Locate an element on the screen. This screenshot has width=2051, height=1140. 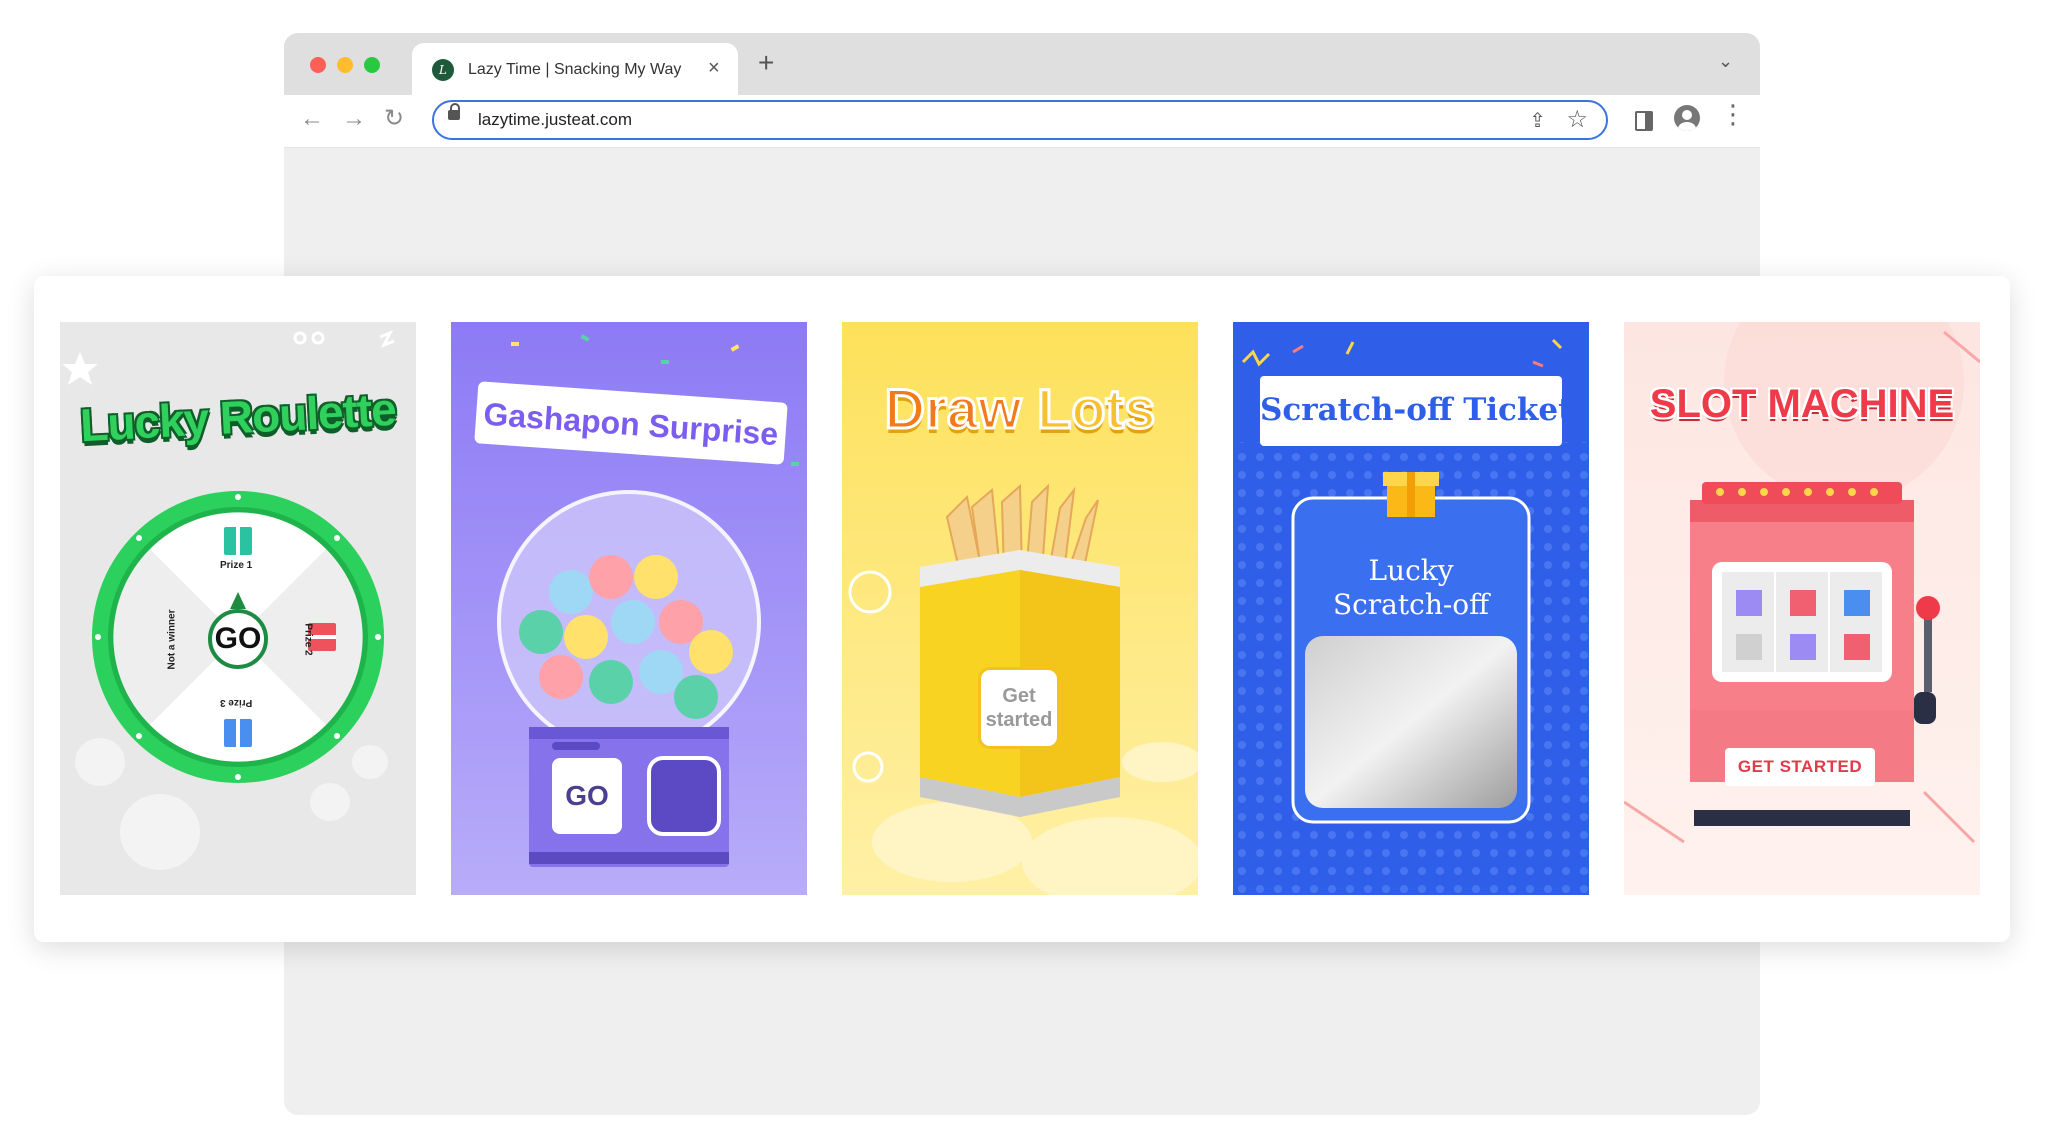
scratch-off-tickets-card: Scratch-off Tickets Lucky Scratch-off is located at coordinates (1411, 608).